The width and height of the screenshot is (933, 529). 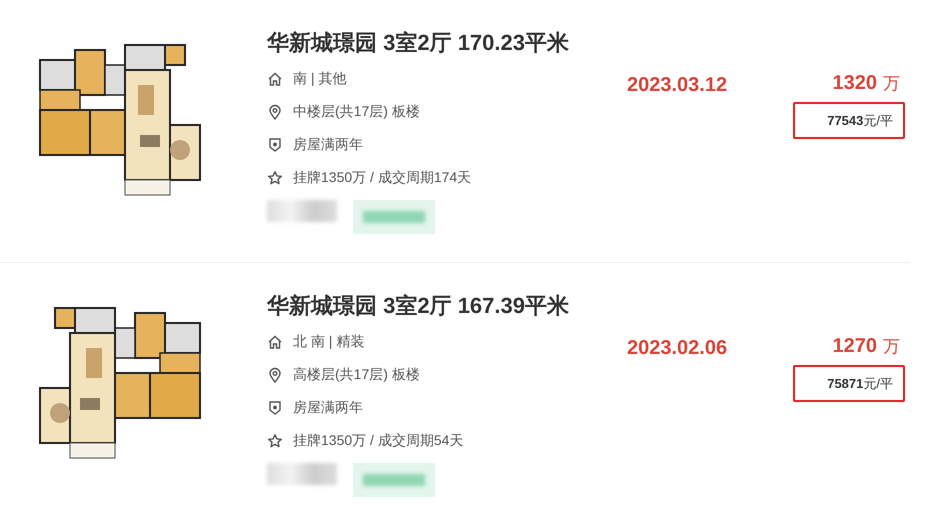 What do you see at coordinates (849, 120) in the screenshot?
I see `unit-price: 77543元/平` at bounding box center [849, 120].